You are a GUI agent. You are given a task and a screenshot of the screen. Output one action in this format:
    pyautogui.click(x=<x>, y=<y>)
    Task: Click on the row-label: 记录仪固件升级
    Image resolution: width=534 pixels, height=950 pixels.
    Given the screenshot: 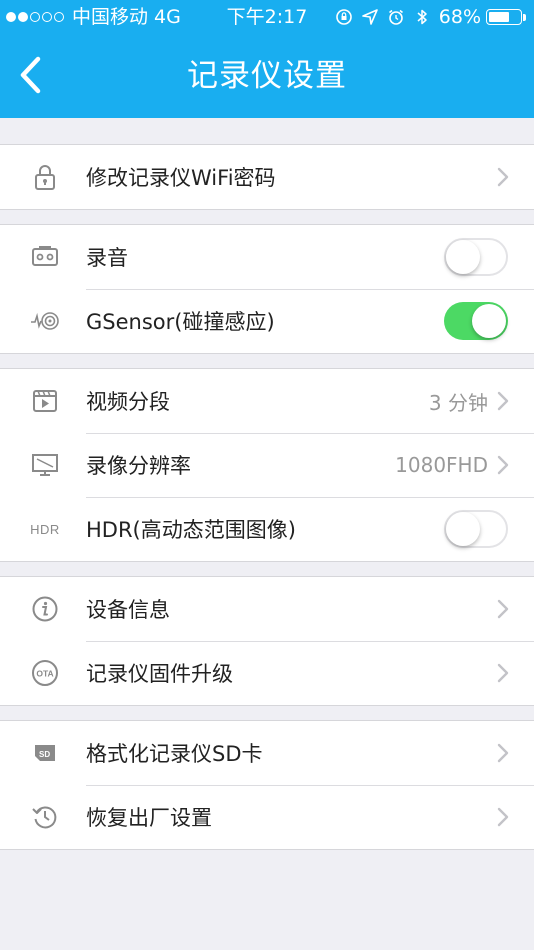 What is the action you would take?
    pyautogui.click(x=159, y=674)
    